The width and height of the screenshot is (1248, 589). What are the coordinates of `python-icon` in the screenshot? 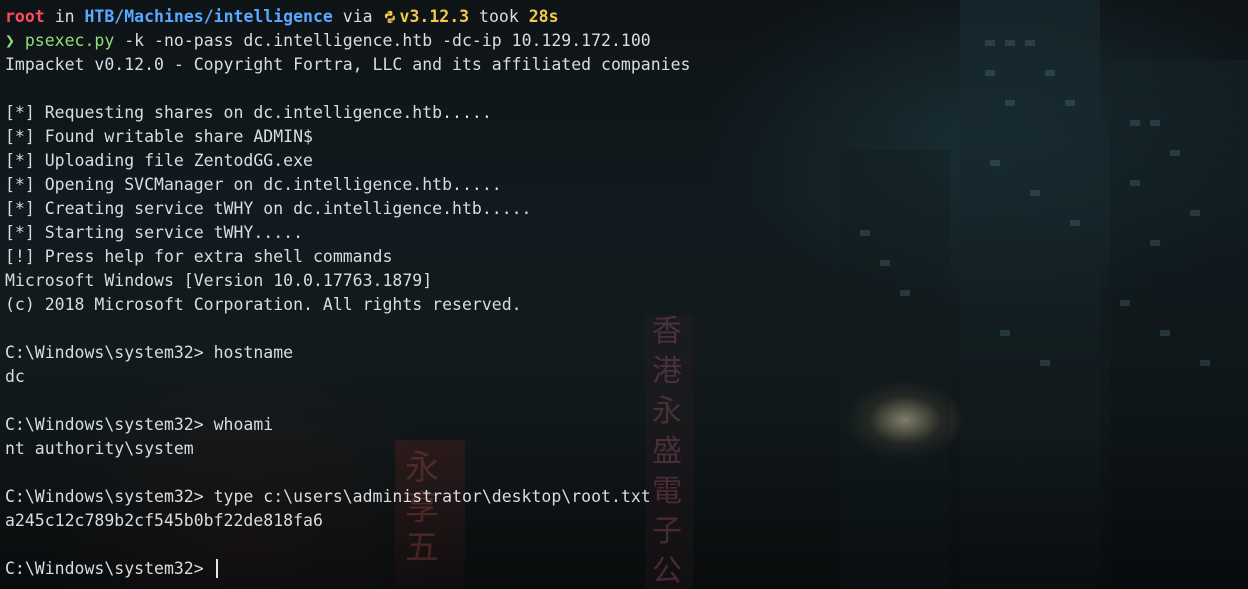 It's located at (389, 17).